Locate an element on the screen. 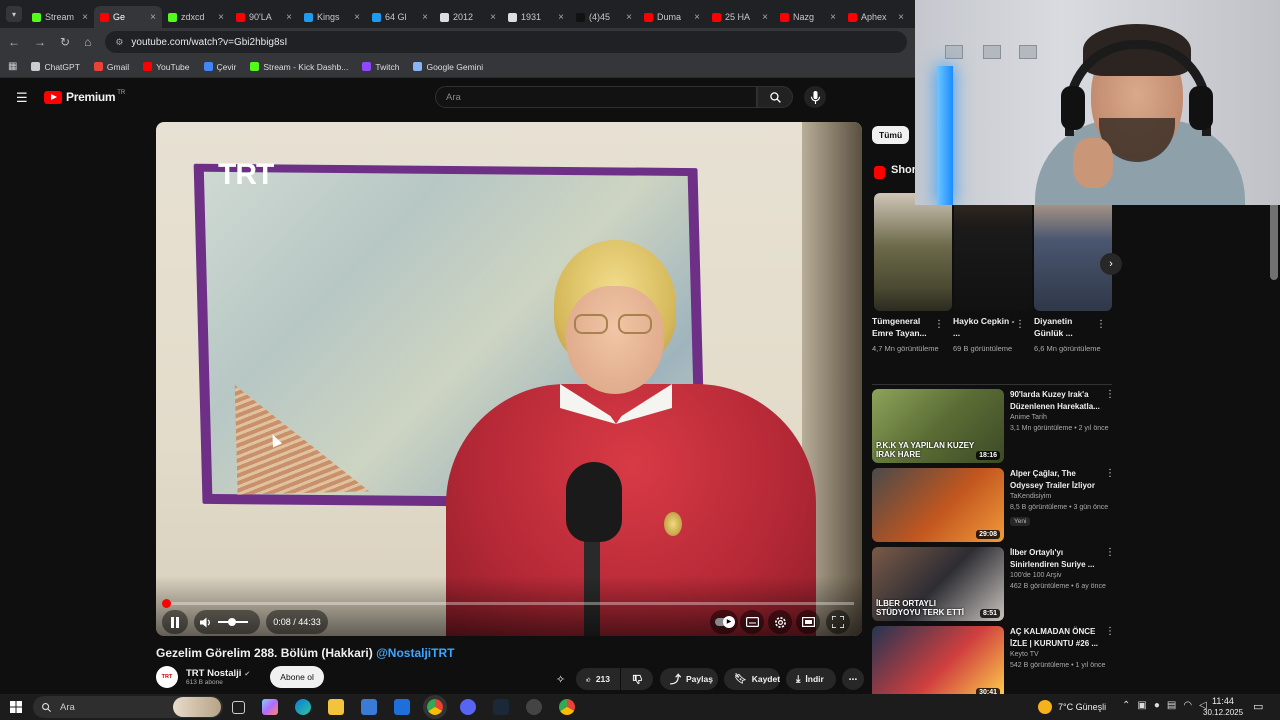  address-bar: ⚙ youtube.com/watch?v=Gbi2hbig8sI is located at coordinates (506, 42).